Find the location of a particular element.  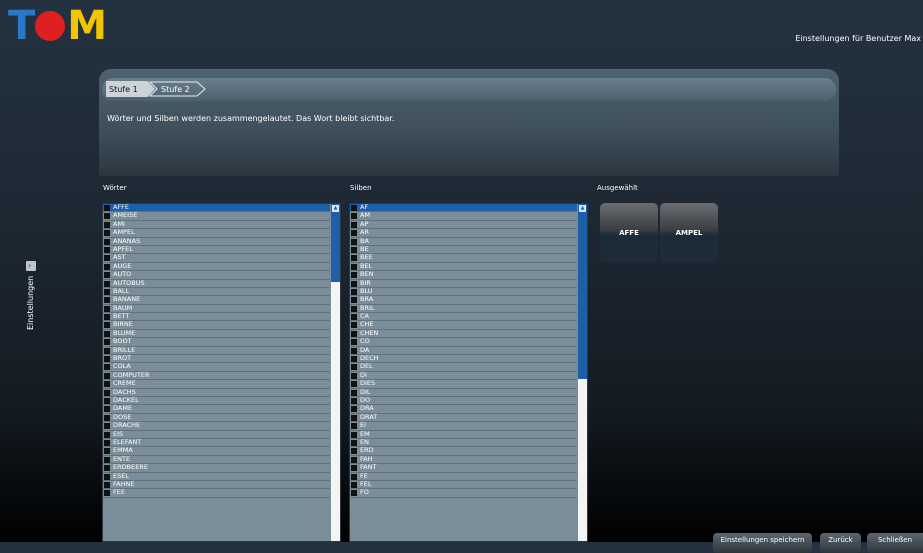

words-scrollbar-thumb is located at coordinates (335, 243).